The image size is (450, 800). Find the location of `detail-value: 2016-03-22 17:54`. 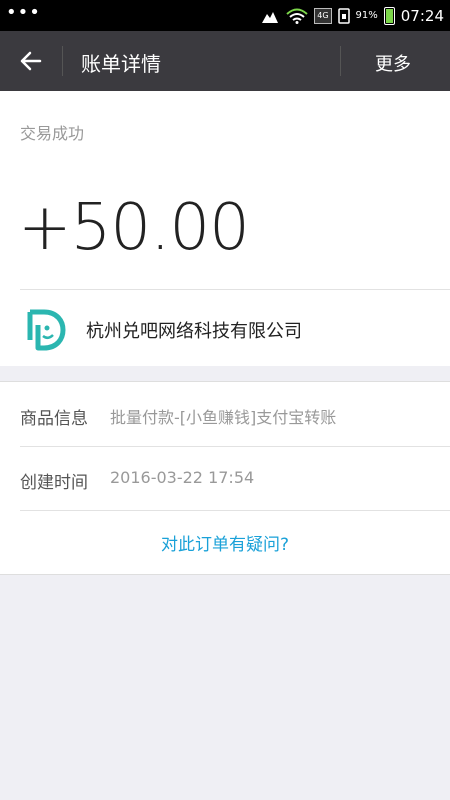

detail-value: 2016-03-22 17:54 is located at coordinates (182, 477).